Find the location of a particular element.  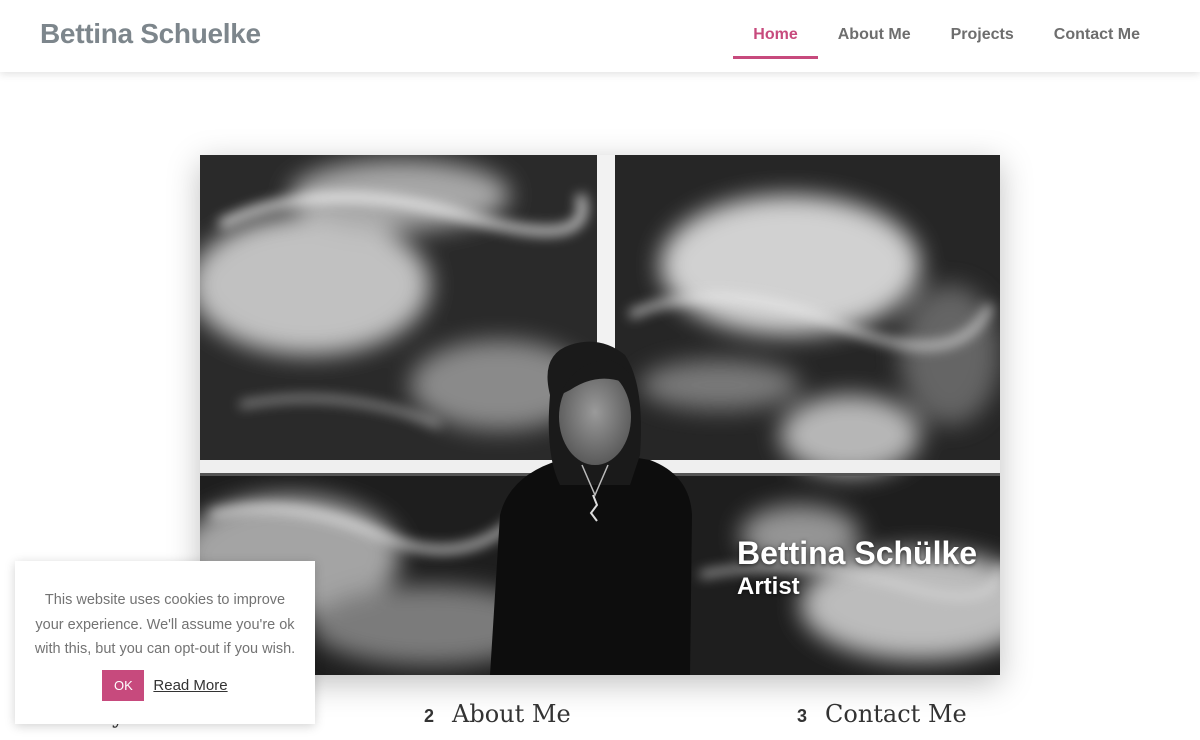

site-title: Bettina Schuelke is located at coordinates (150, 34).